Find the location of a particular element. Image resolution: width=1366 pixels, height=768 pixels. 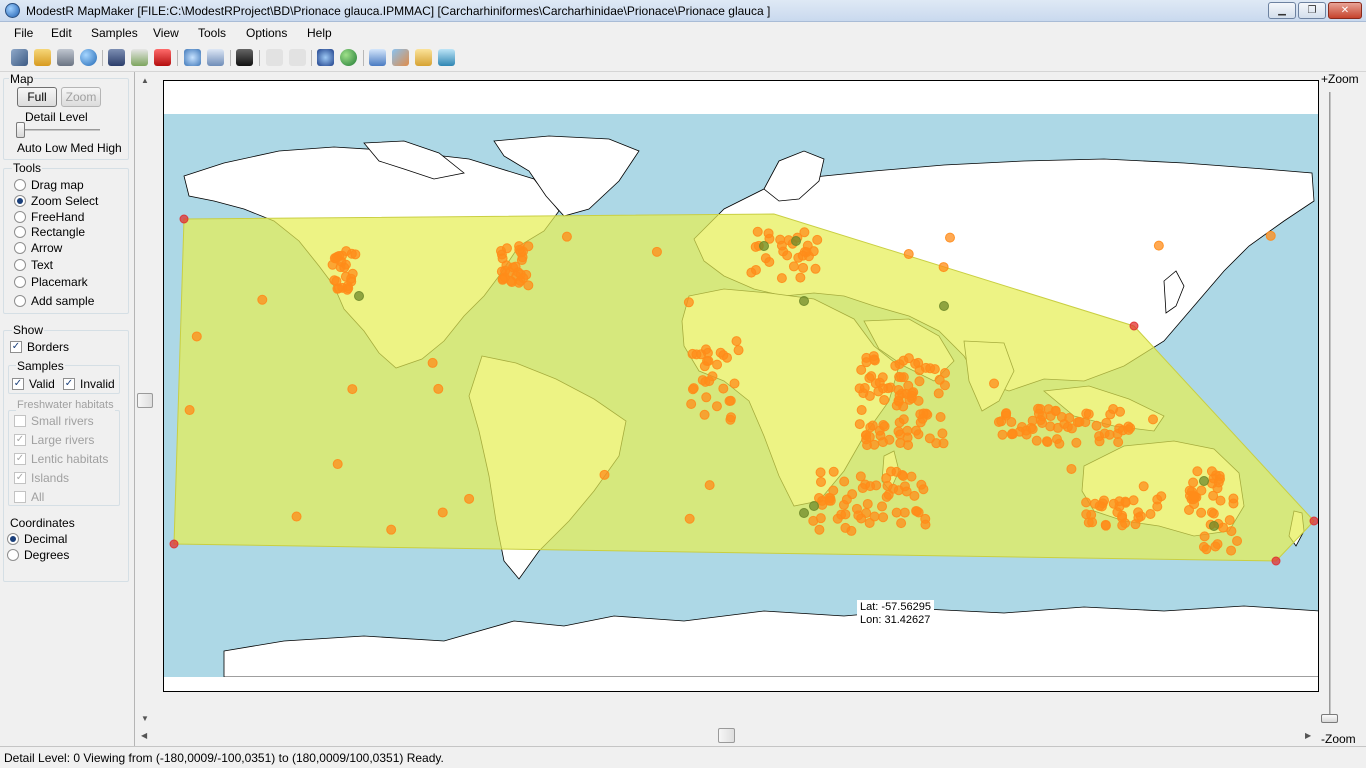

tool-drag-map: Drag map is located at coordinates (69, 185).